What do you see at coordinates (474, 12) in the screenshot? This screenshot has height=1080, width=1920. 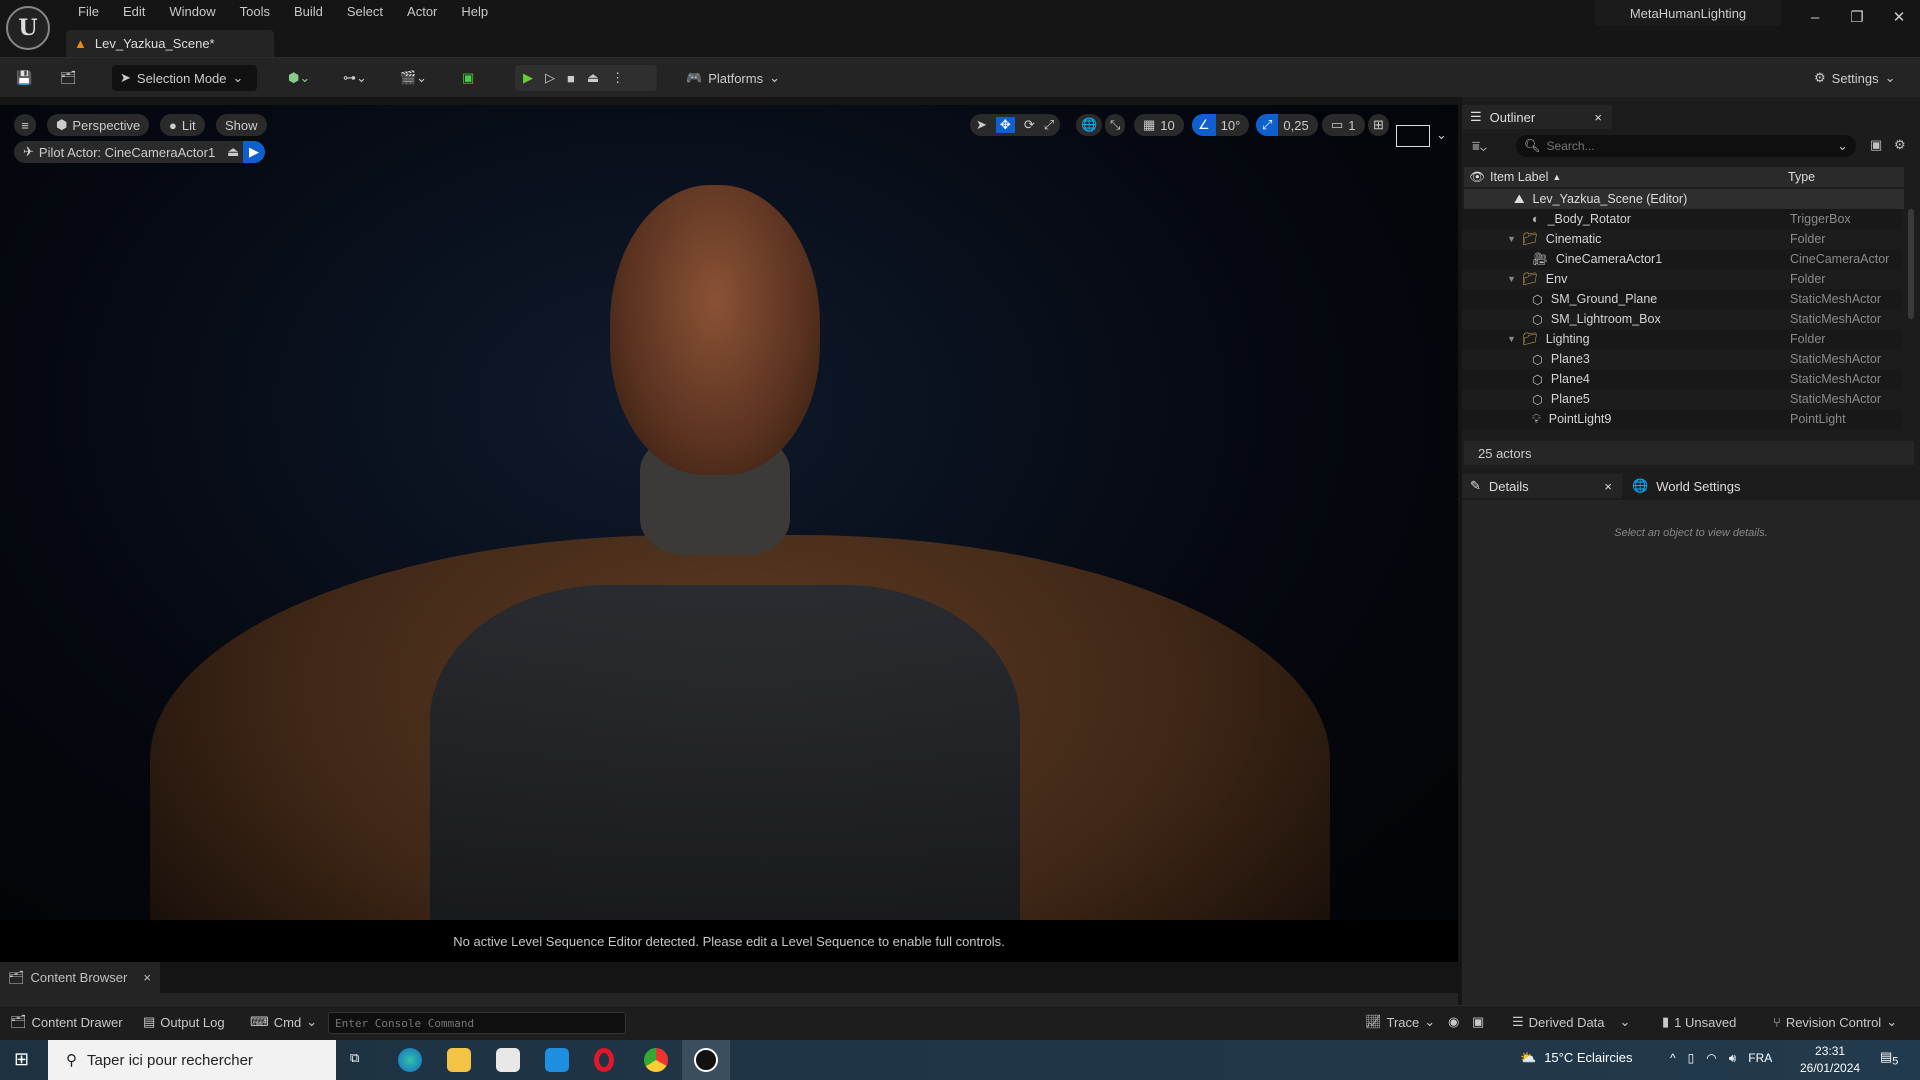 I see `menu-help: Help` at bounding box center [474, 12].